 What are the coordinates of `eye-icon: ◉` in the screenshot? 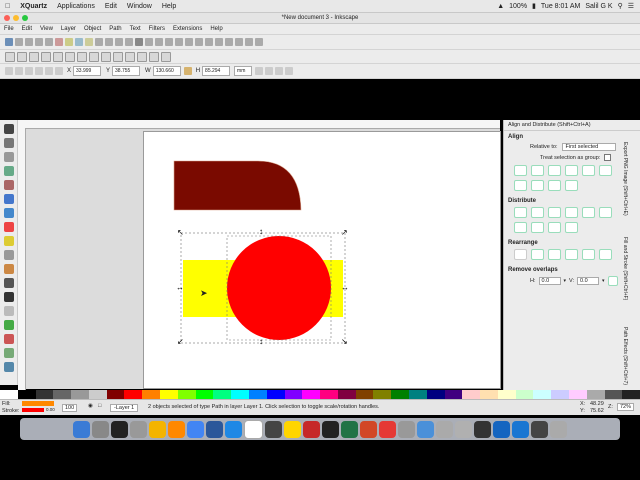 It's located at (90, 406).